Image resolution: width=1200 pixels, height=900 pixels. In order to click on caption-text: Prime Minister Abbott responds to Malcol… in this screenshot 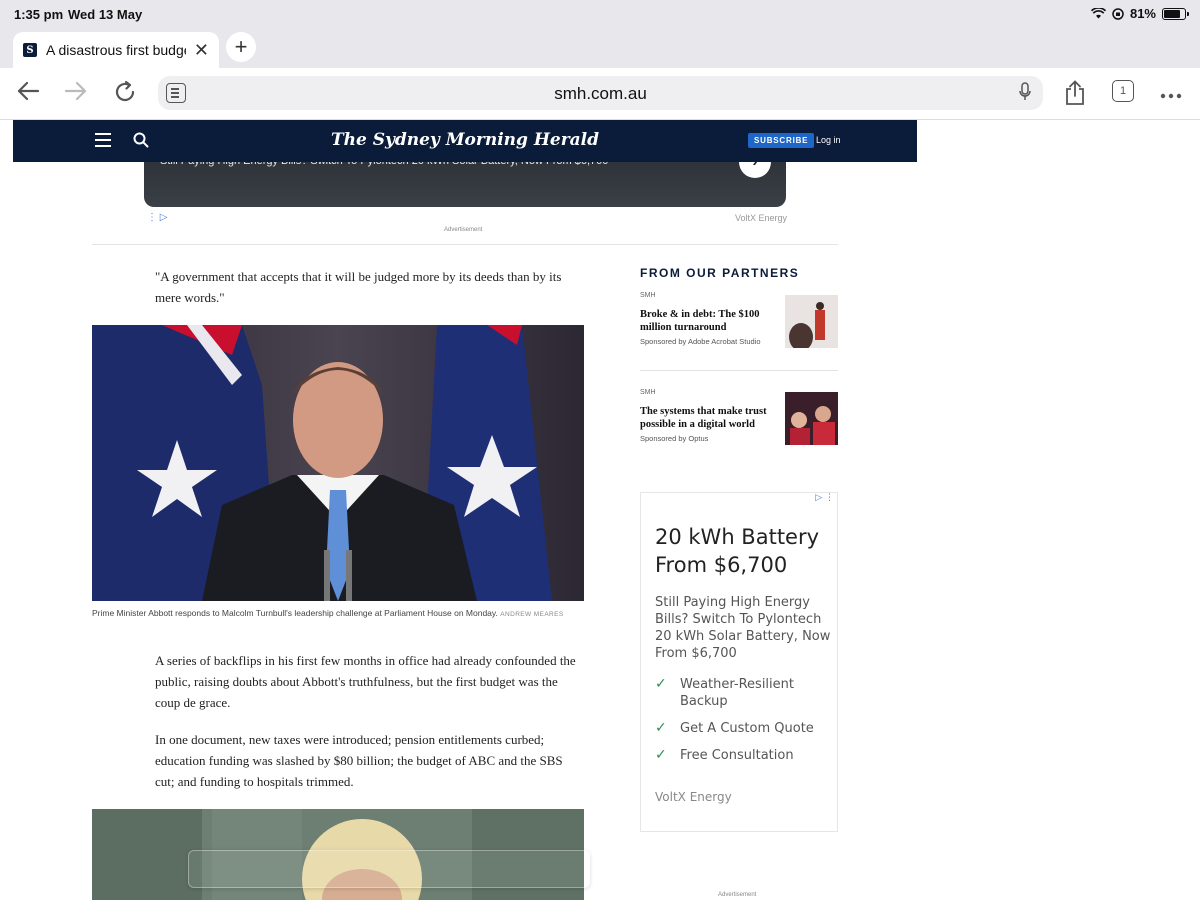, I will do `click(295, 613)`.